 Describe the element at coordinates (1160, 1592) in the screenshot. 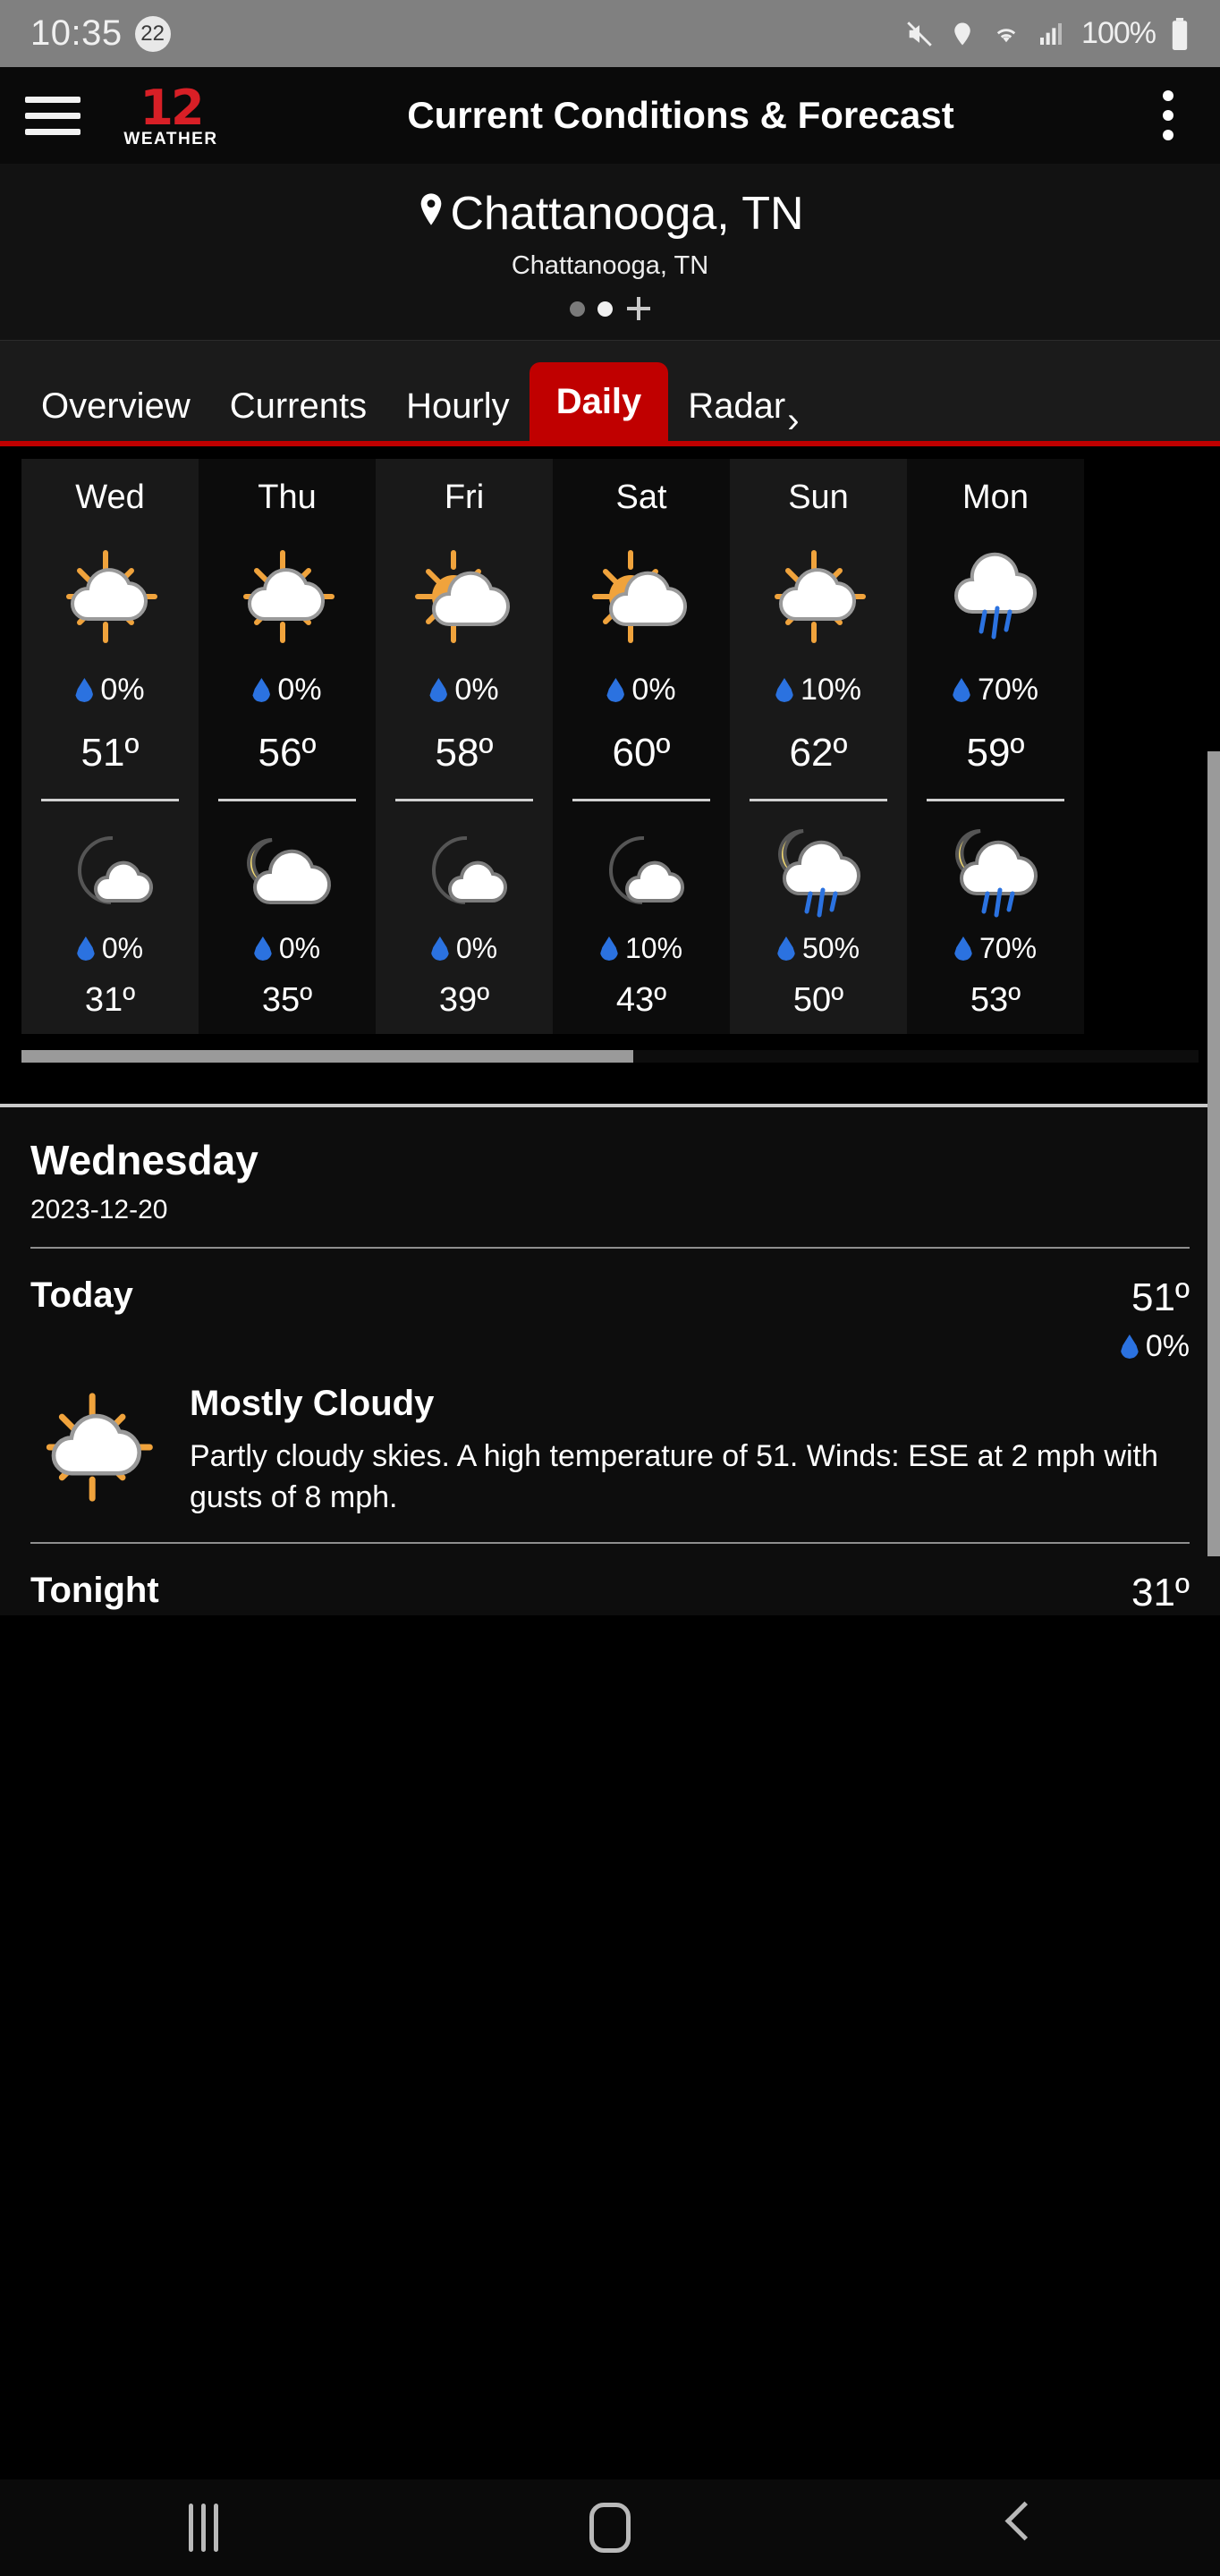

I see `tonight-temp: 31º` at that location.